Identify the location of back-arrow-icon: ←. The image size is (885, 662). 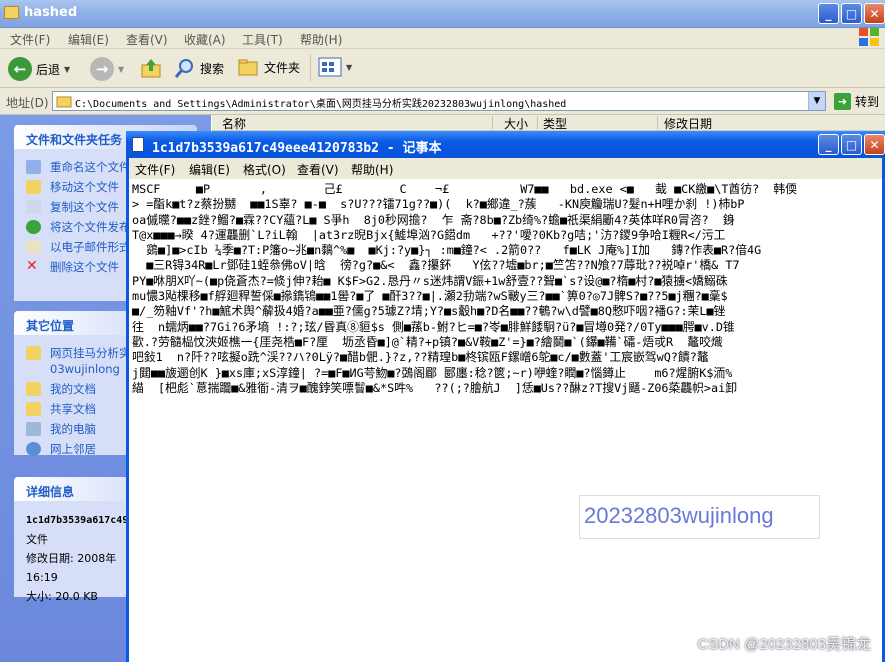
(20, 69).